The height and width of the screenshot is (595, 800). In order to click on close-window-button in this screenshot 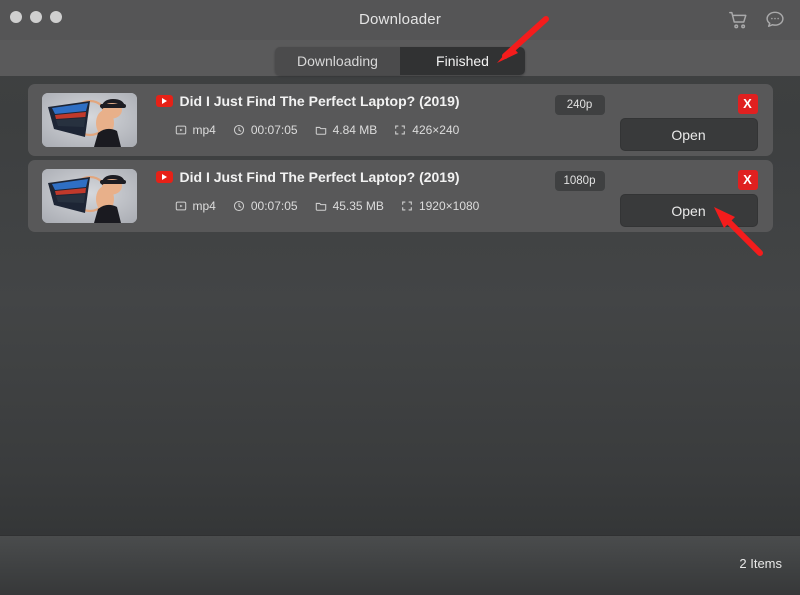, I will do `click(16, 17)`.